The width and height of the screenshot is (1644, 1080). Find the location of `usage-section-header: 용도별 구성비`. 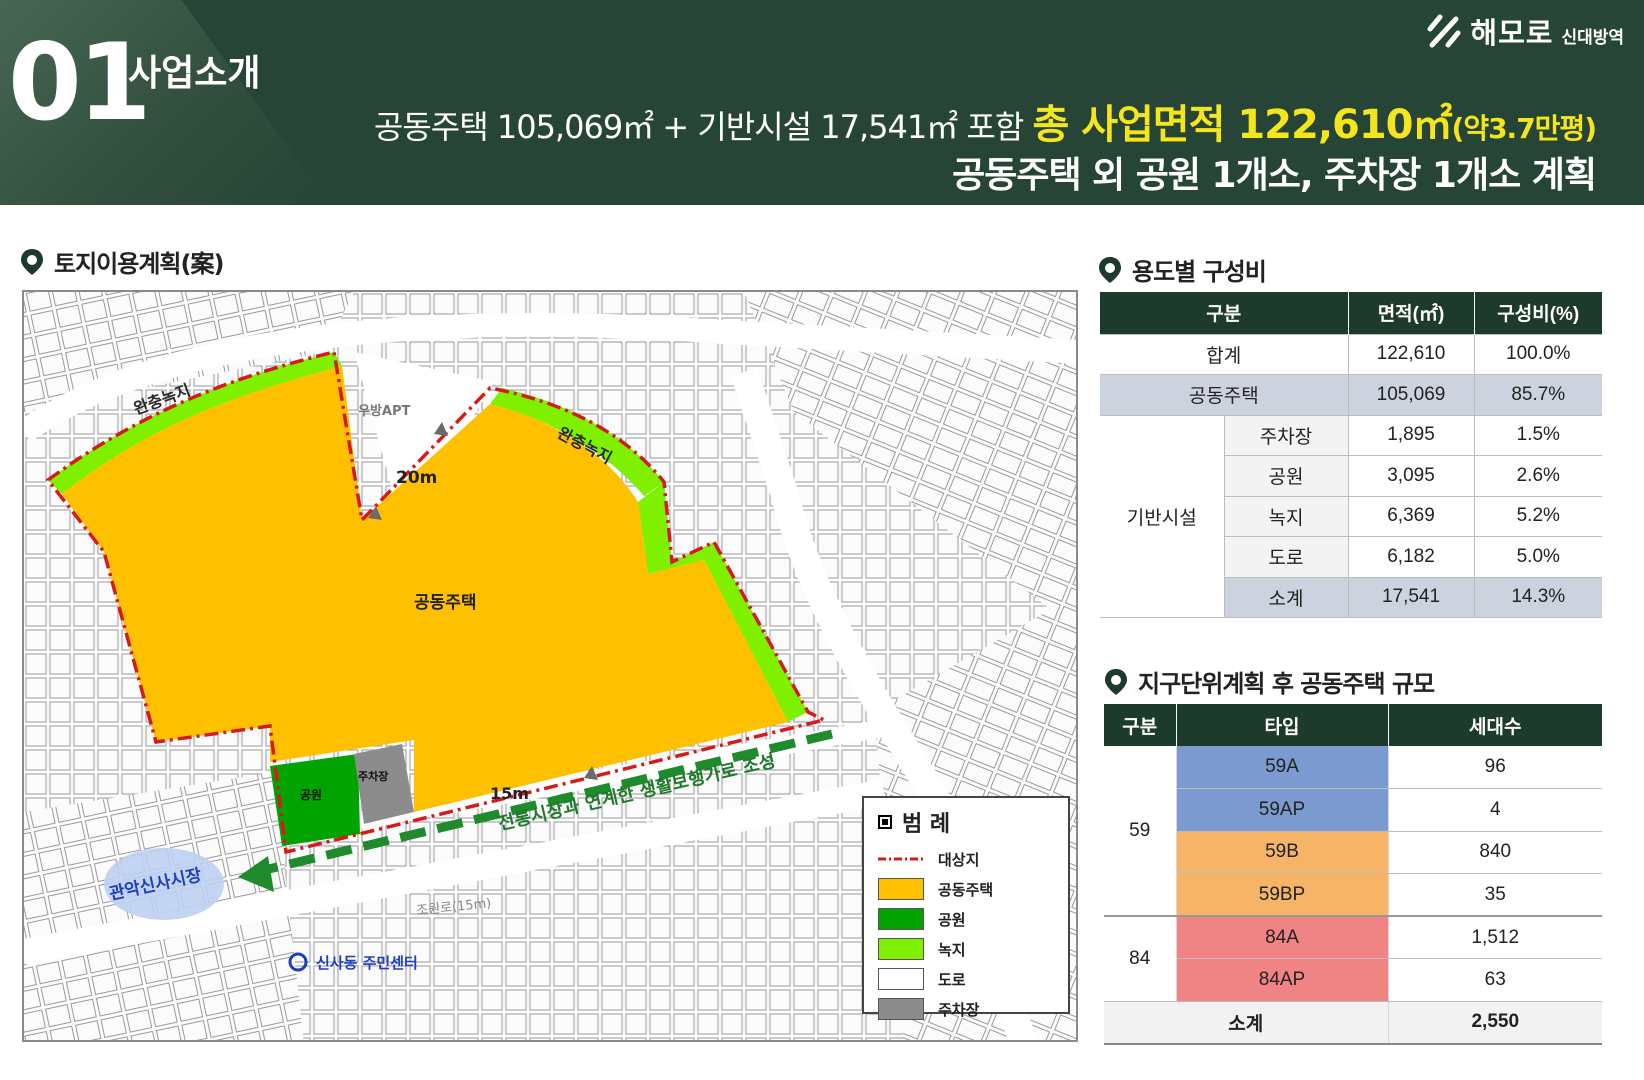

usage-section-header: 용도별 구성비 is located at coordinates (1182, 269).